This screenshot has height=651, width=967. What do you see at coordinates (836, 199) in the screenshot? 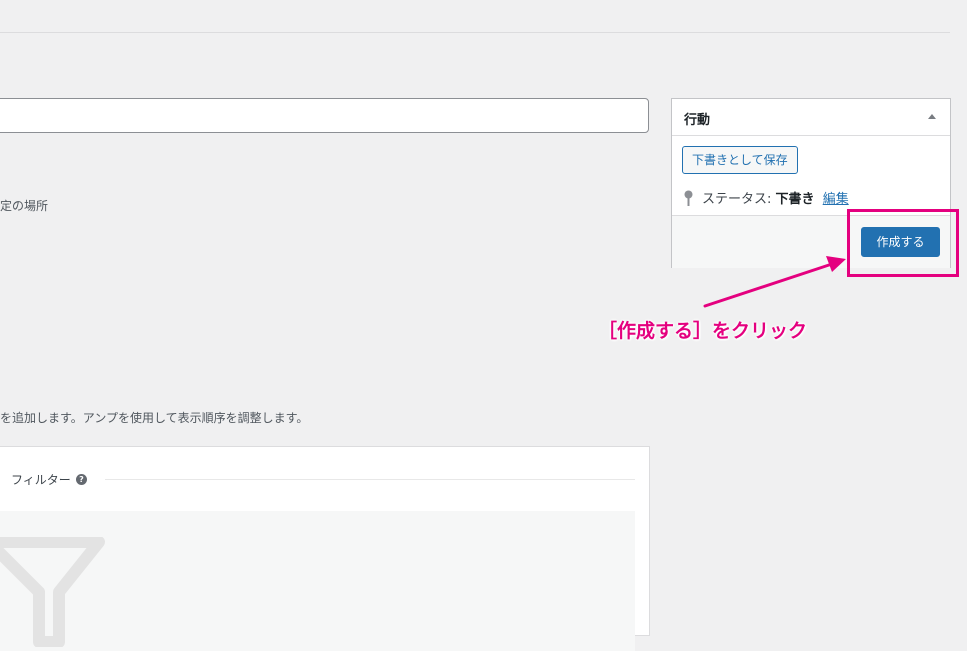
I see `edit-status-link: 編集` at bounding box center [836, 199].